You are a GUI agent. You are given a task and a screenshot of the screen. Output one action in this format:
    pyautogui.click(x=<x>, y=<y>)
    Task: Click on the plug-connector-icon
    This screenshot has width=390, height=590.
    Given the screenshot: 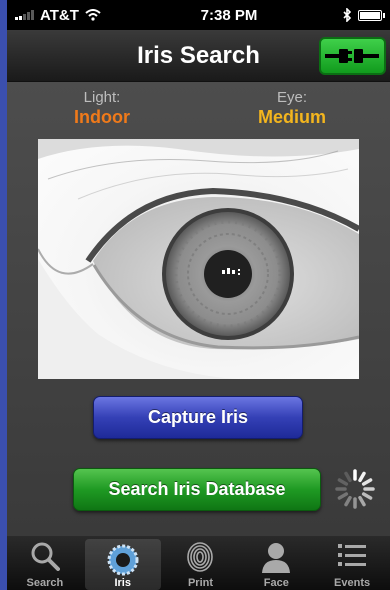 What is the action you would take?
    pyautogui.click(x=352, y=56)
    